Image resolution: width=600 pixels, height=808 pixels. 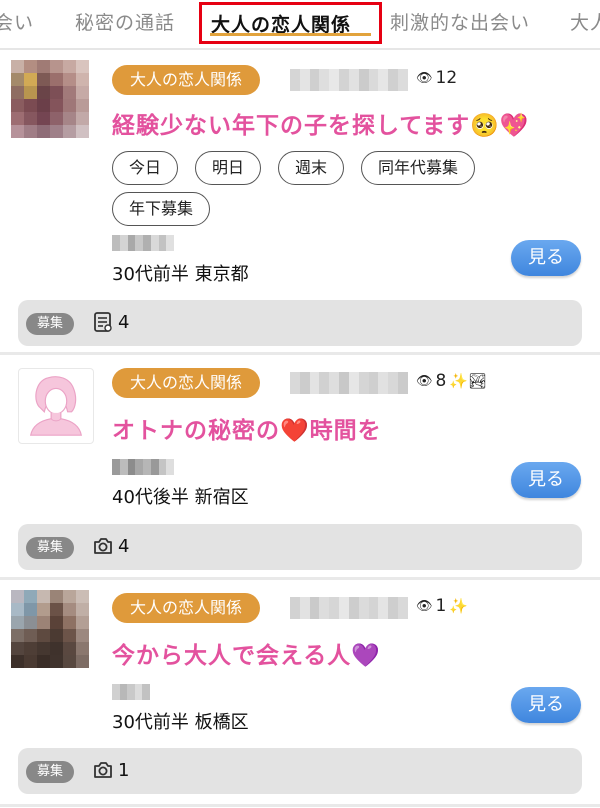 I want to click on attachment-count: 4, so click(x=124, y=322).